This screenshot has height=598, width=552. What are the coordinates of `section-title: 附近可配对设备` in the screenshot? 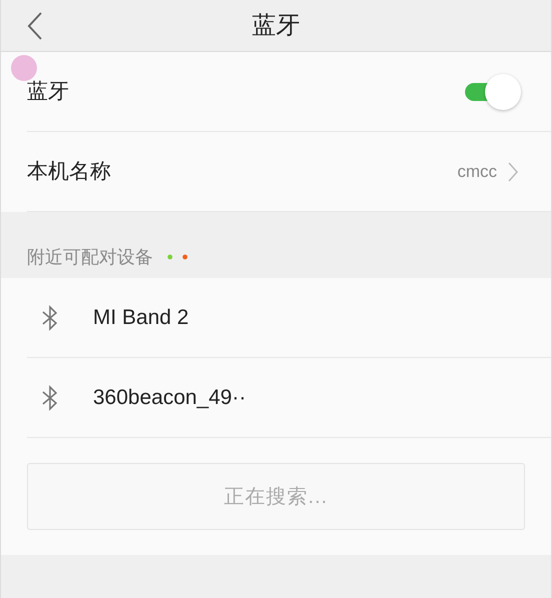 It's located at (90, 257).